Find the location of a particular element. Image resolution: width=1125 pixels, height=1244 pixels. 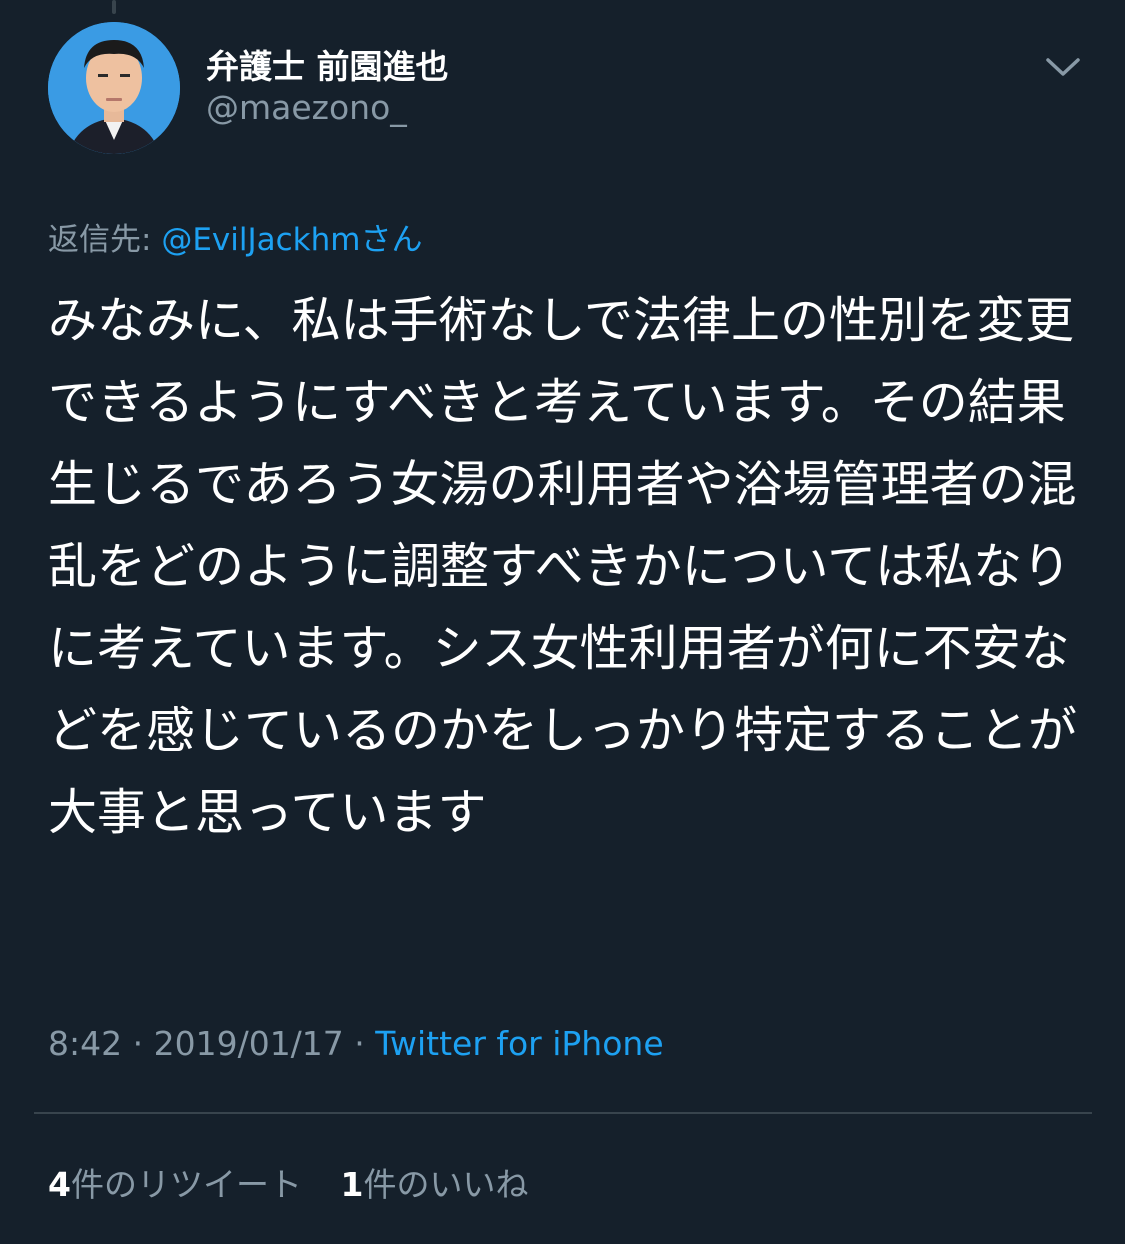

display-name: 弁護士 前園進也 is located at coordinates (327, 64).